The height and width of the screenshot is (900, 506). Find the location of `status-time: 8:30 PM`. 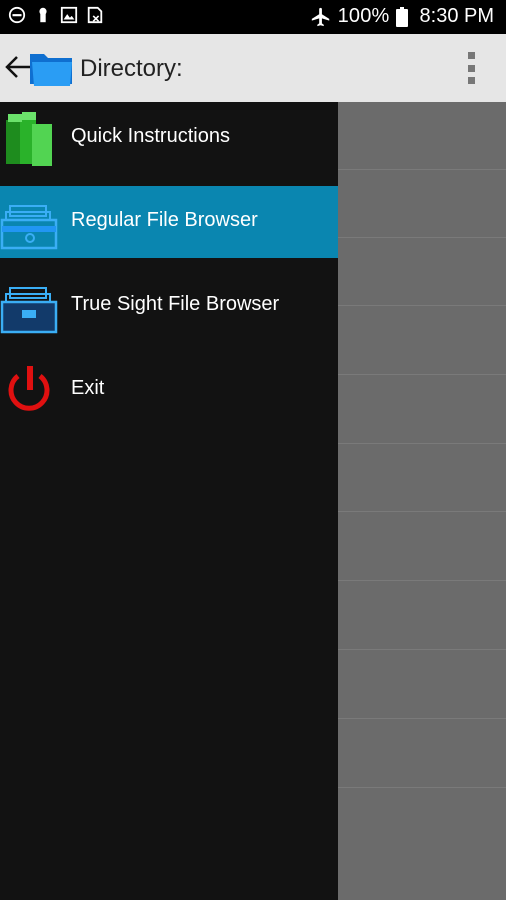

status-time: 8:30 PM is located at coordinates (456, 16).